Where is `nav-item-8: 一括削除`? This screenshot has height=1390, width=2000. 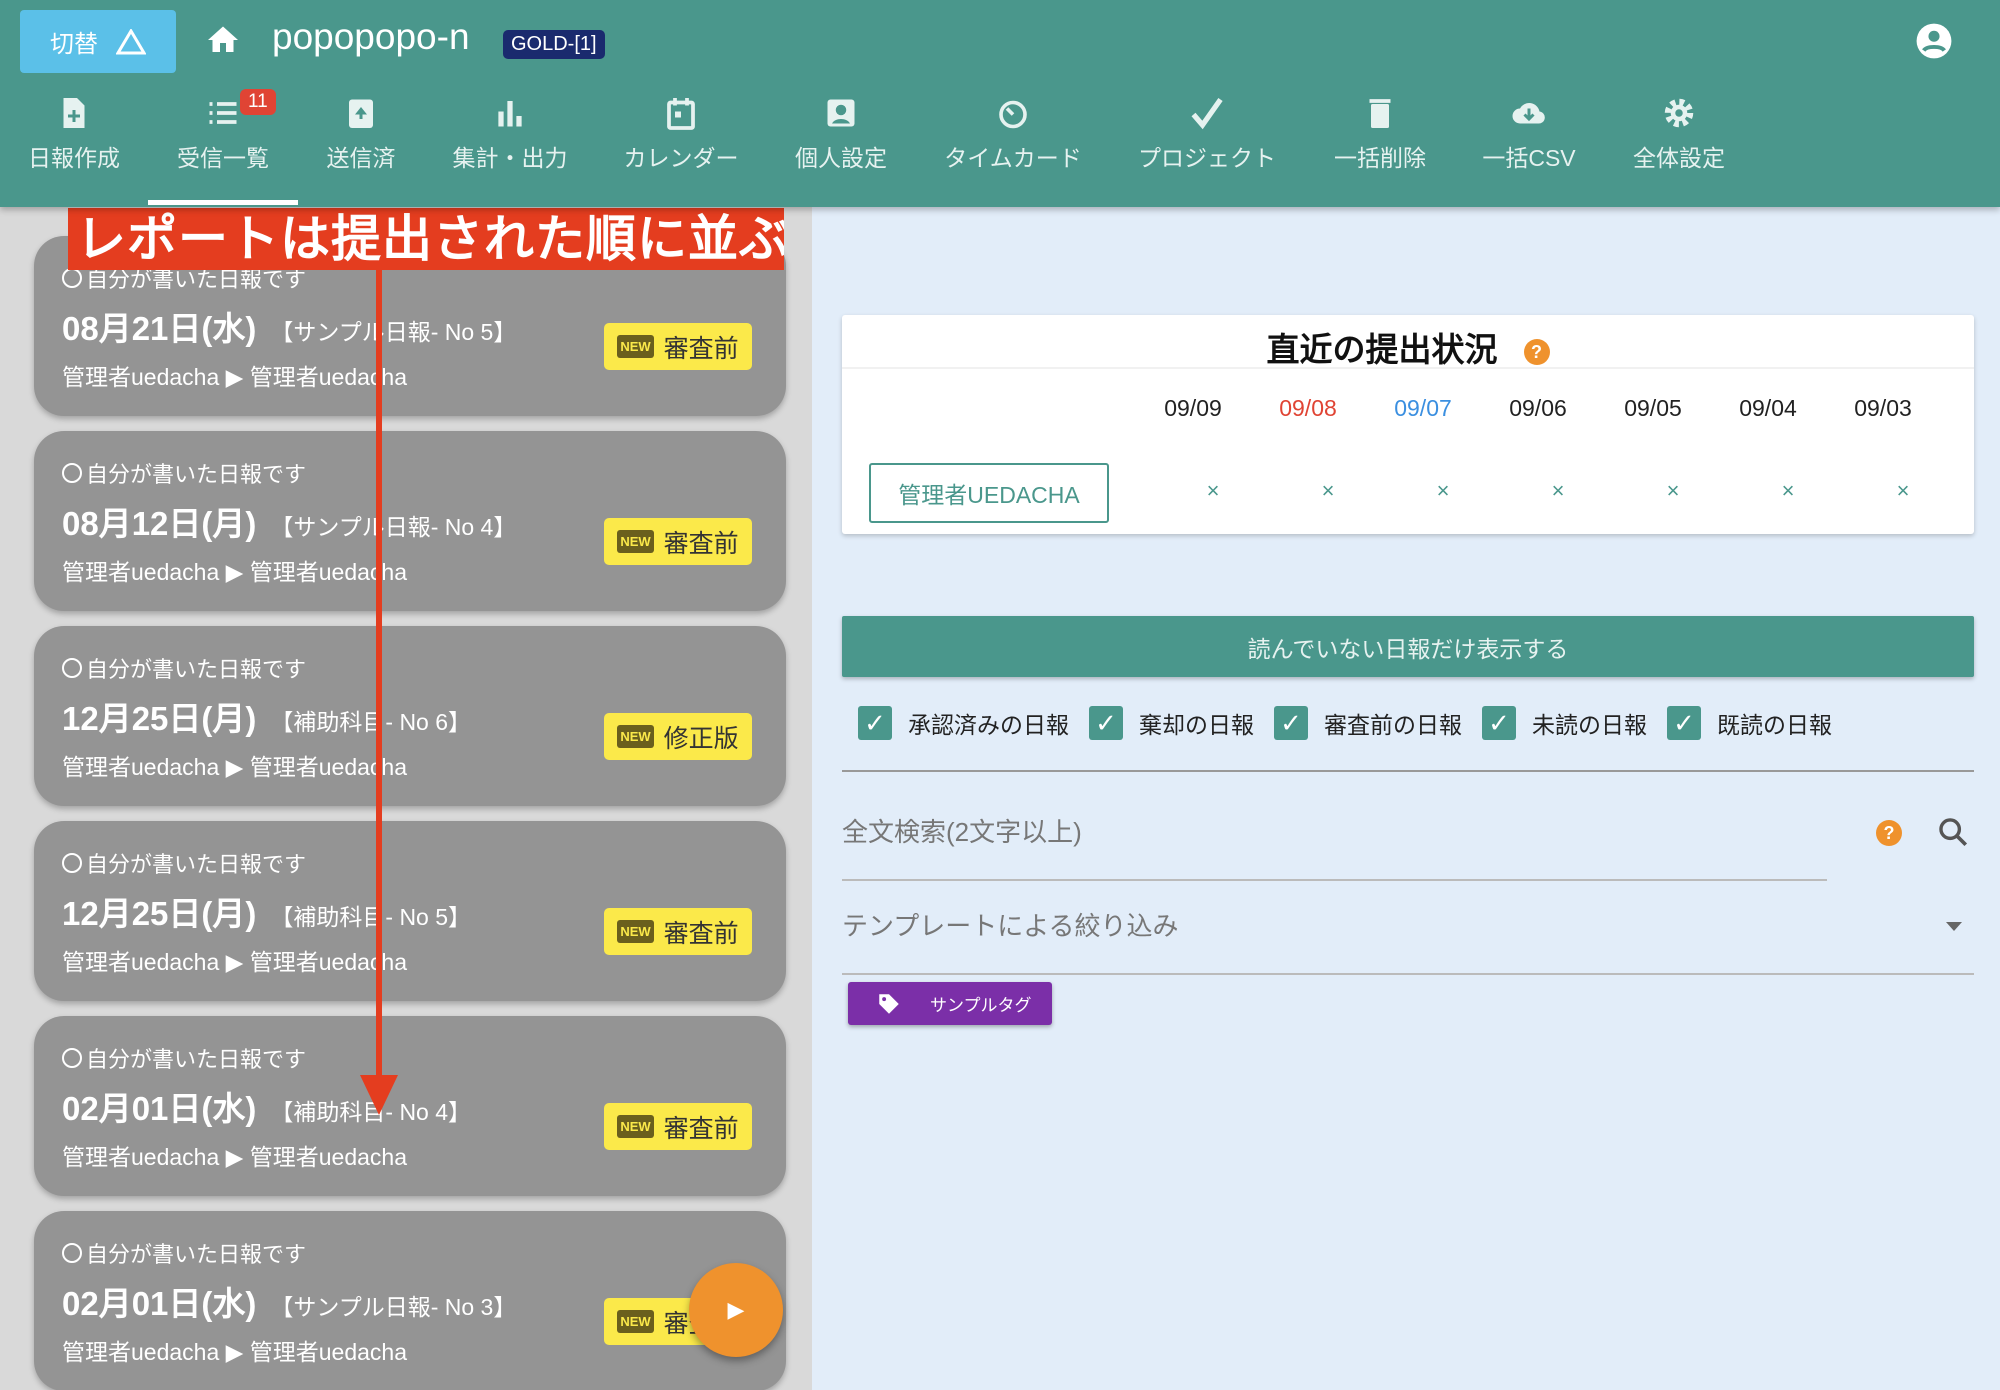 nav-item-8: 一括削除 is located at coordinates (1380, 134).